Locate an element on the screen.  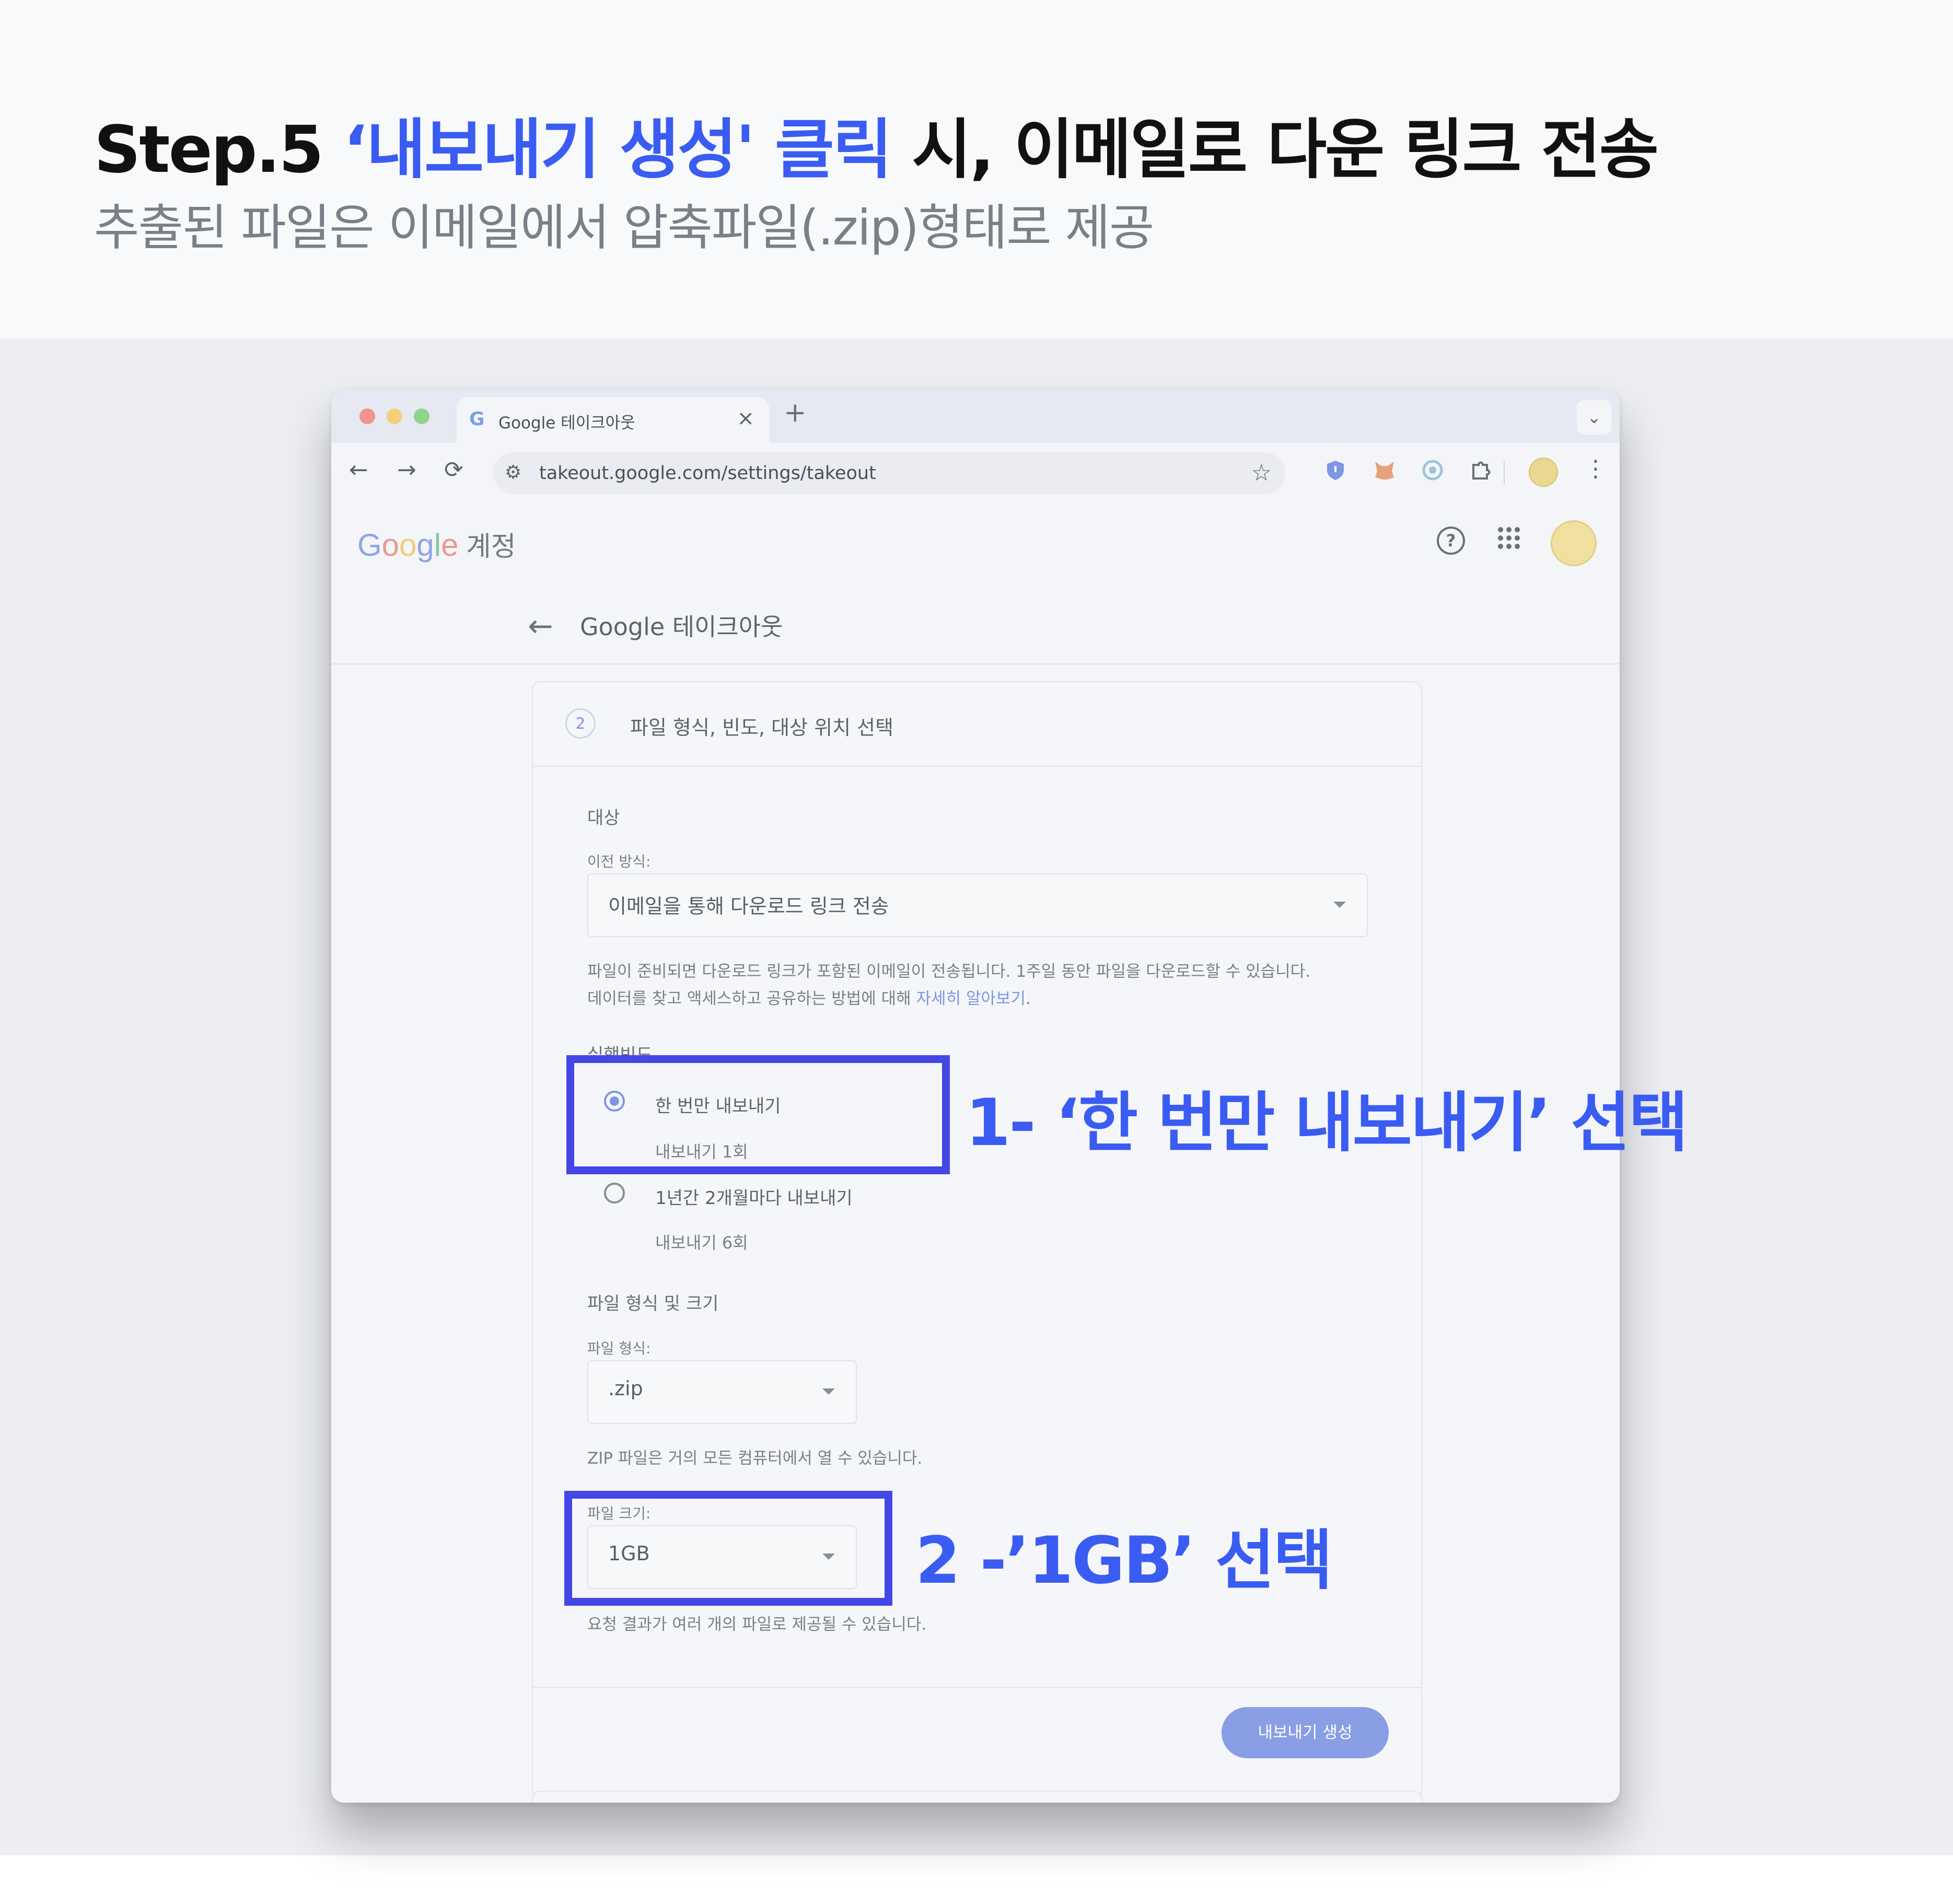
apps-grid-icon is located at coordinates (1509, 538).